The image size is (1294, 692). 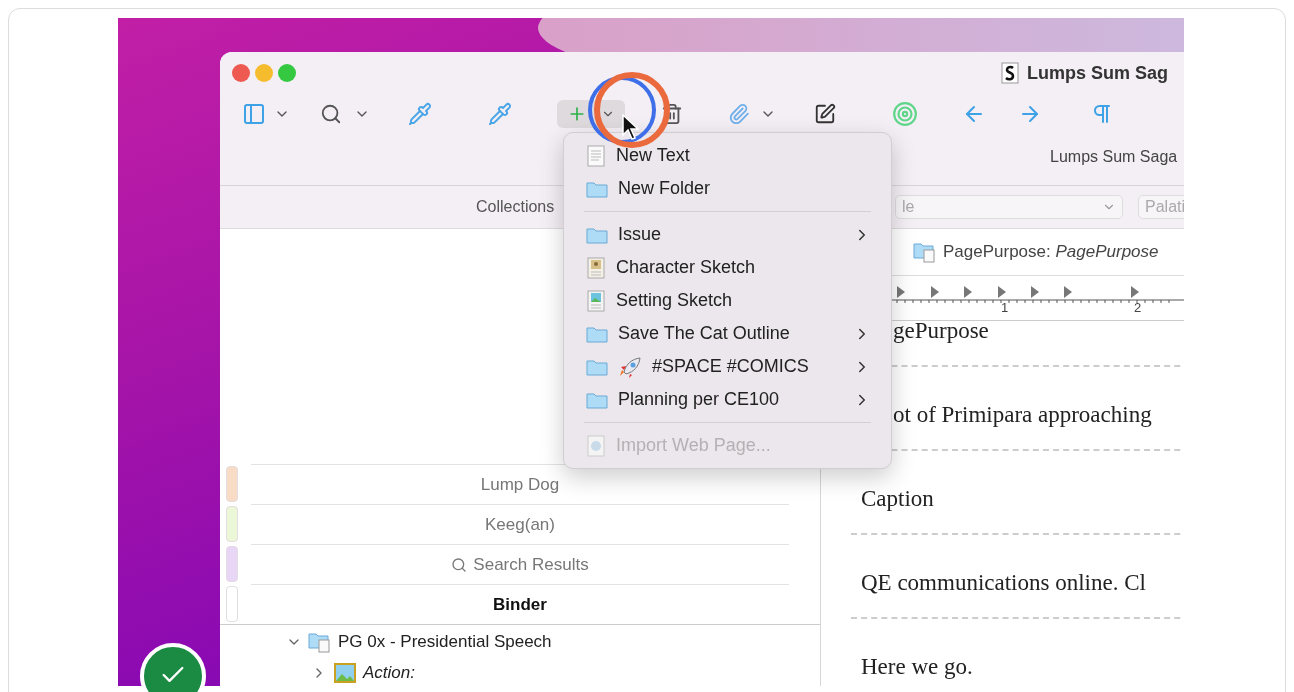 What do you see at coordinates (739, 114) in the screenshot?
I see `paperclip-icon` at bounding box center [739, 114].